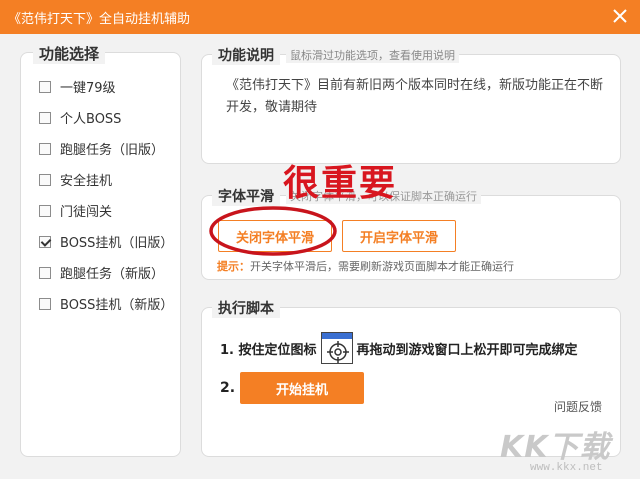  I want to click on title-bar: 《范伟打天下》全自动挂机辅助, so click(320, 17).